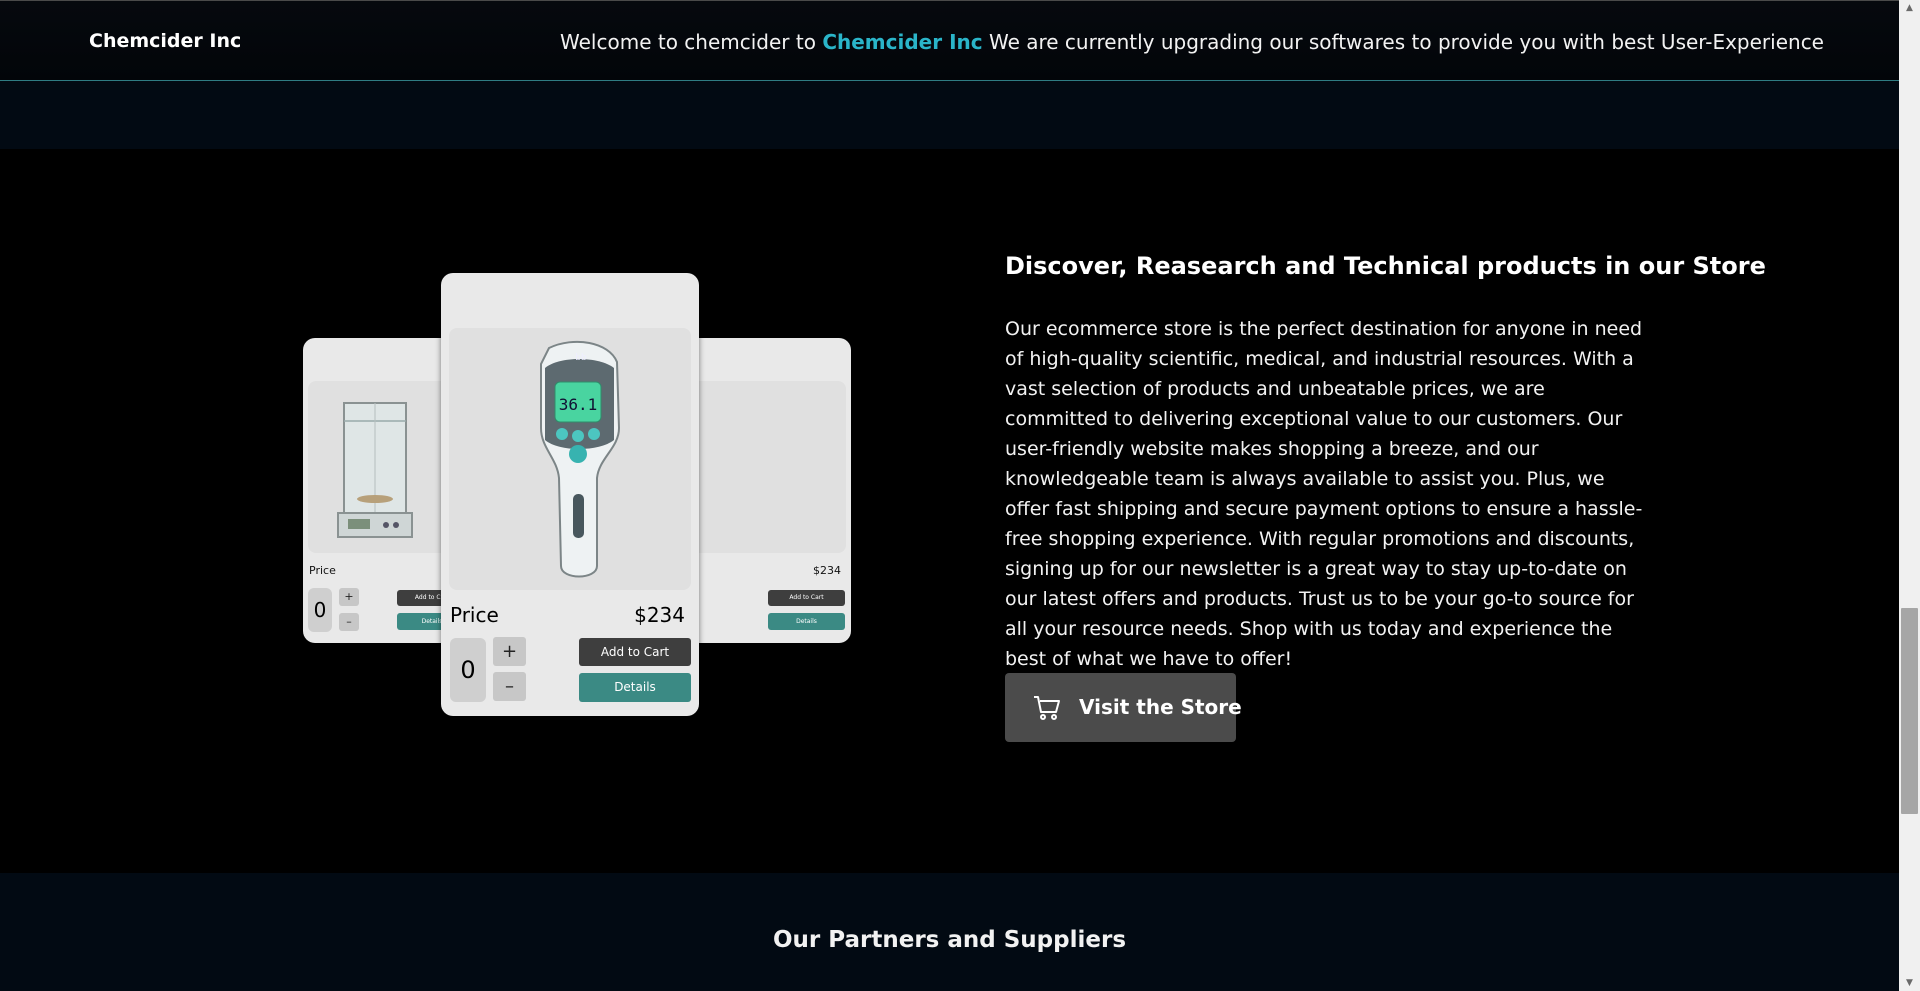 The height and width of the screenshot is (991, 1920). Describe the element at coordinates (1909, 495) in the screenshot. I see `page-scrollbar: ▲ ▼` at that location.